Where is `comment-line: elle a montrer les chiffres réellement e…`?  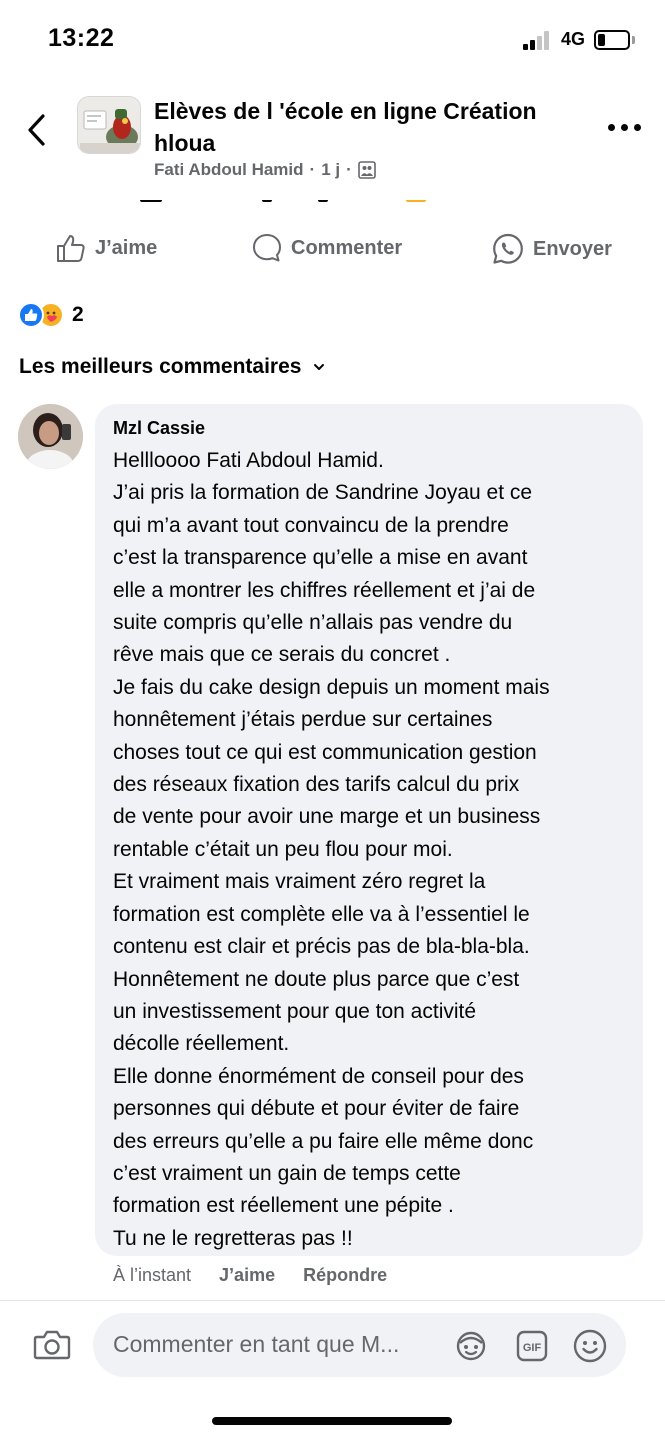
comment-line: elle a montrer les chiffres réellement e… is located at coordinates (324, 590).